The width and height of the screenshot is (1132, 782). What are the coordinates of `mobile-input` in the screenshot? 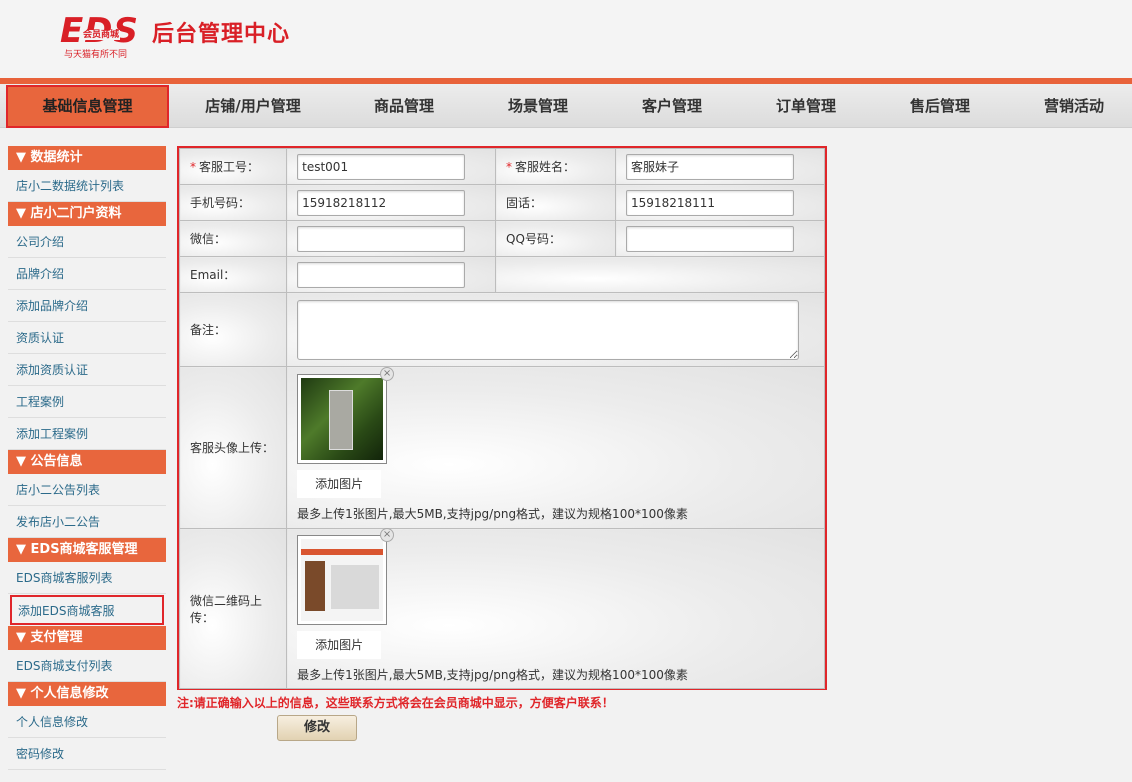 It's located at (381, 202).